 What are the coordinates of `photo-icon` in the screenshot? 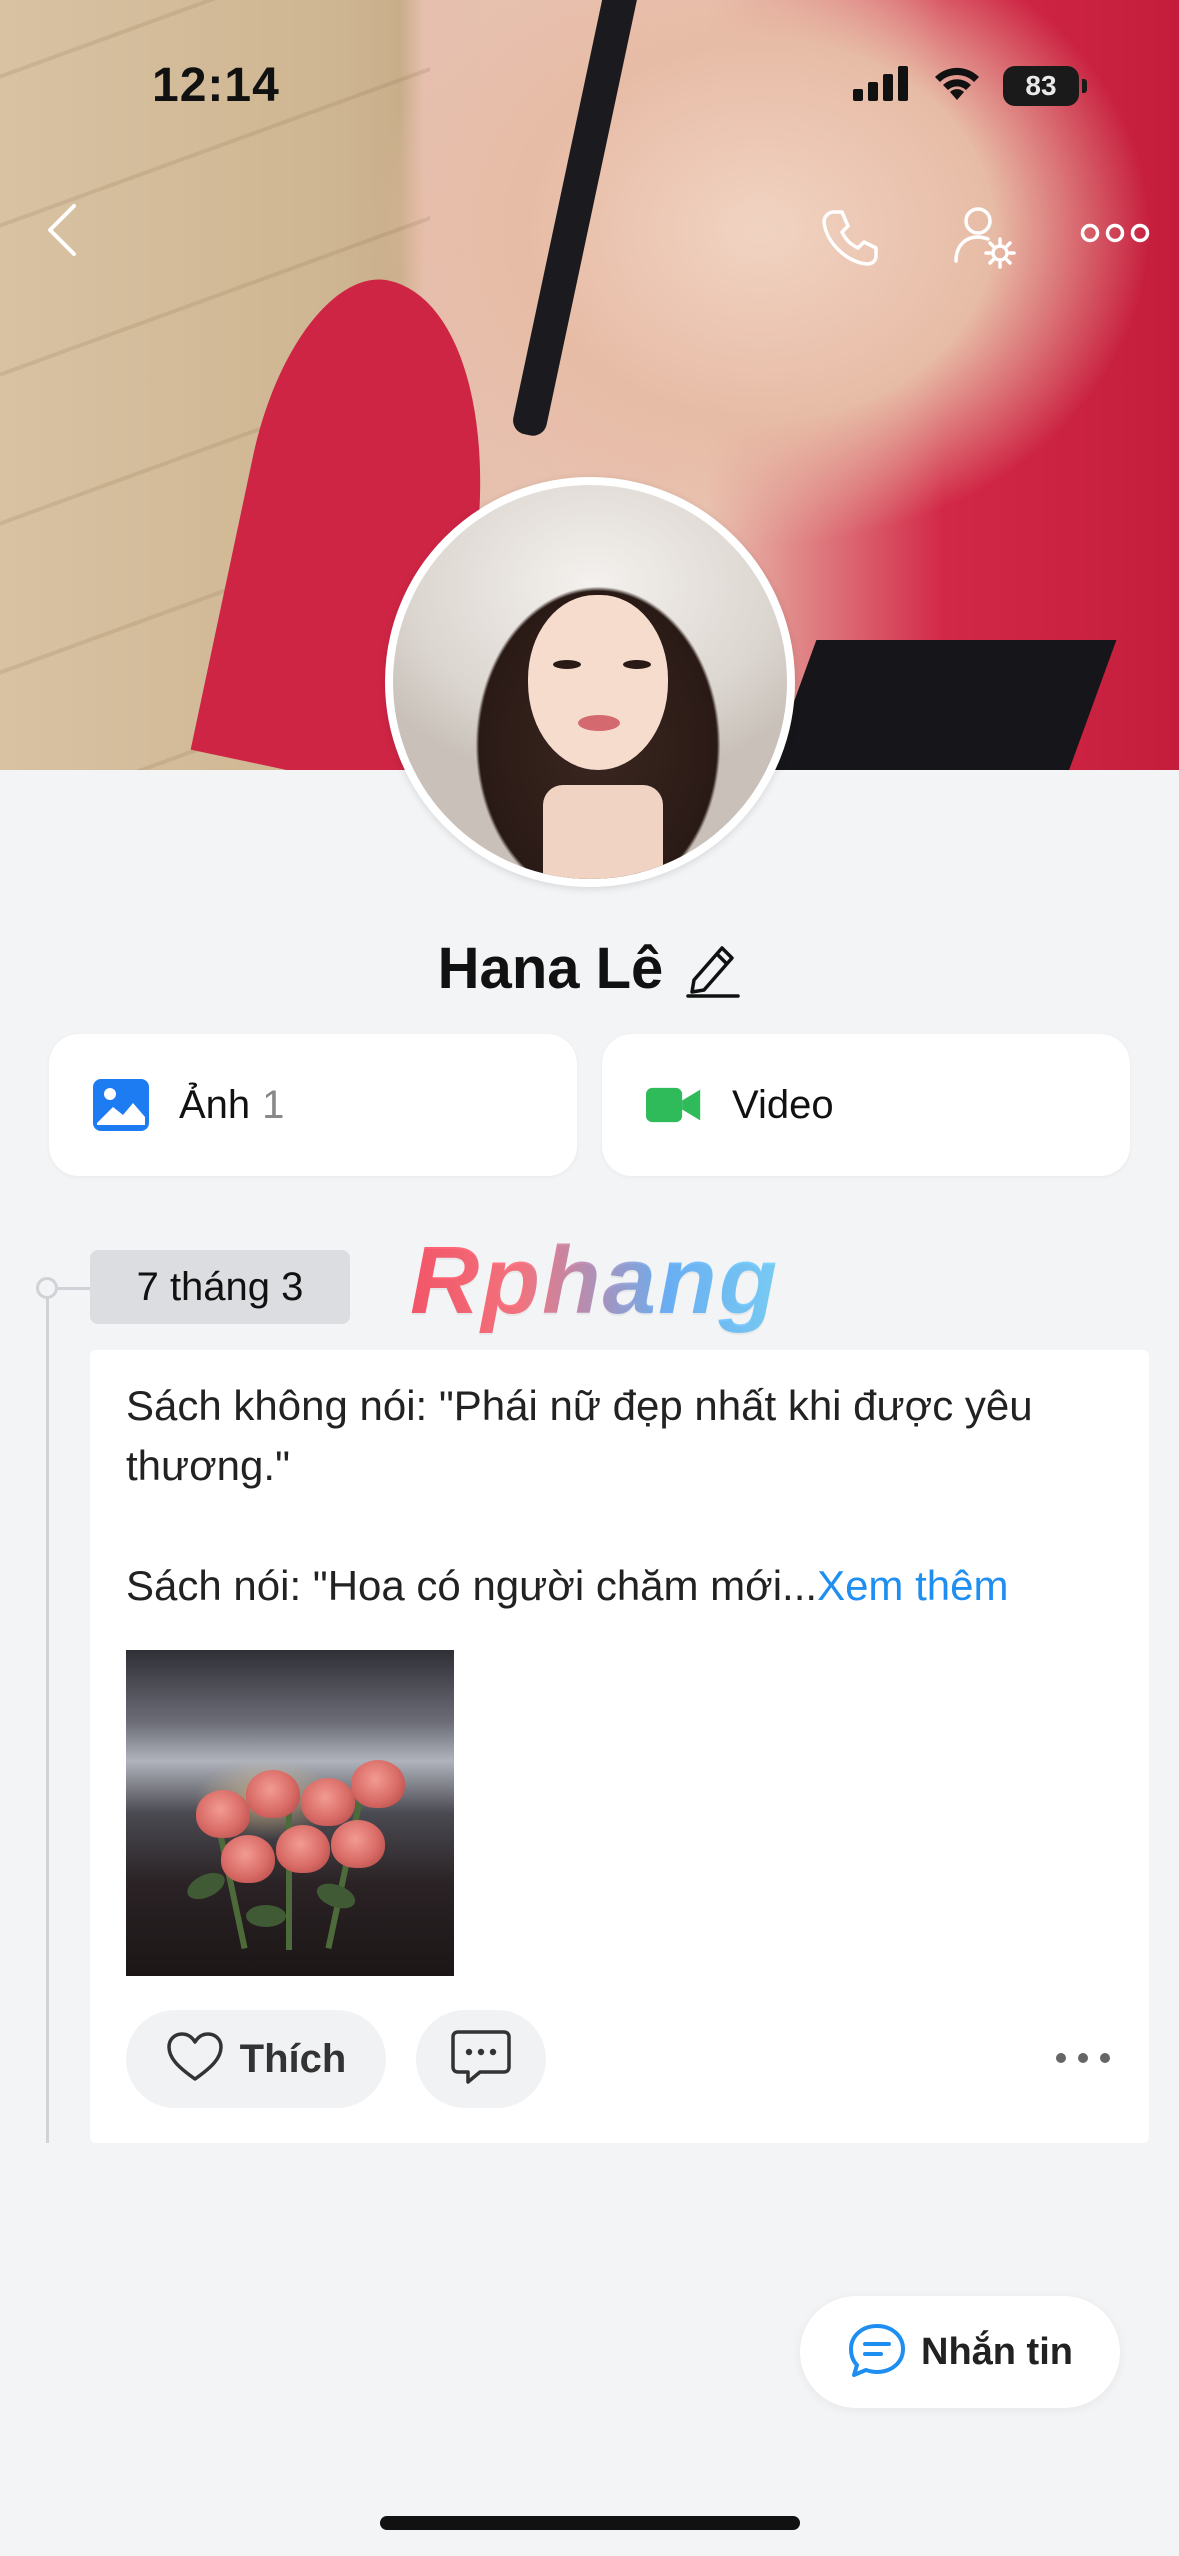 It's located at (121, 1105).